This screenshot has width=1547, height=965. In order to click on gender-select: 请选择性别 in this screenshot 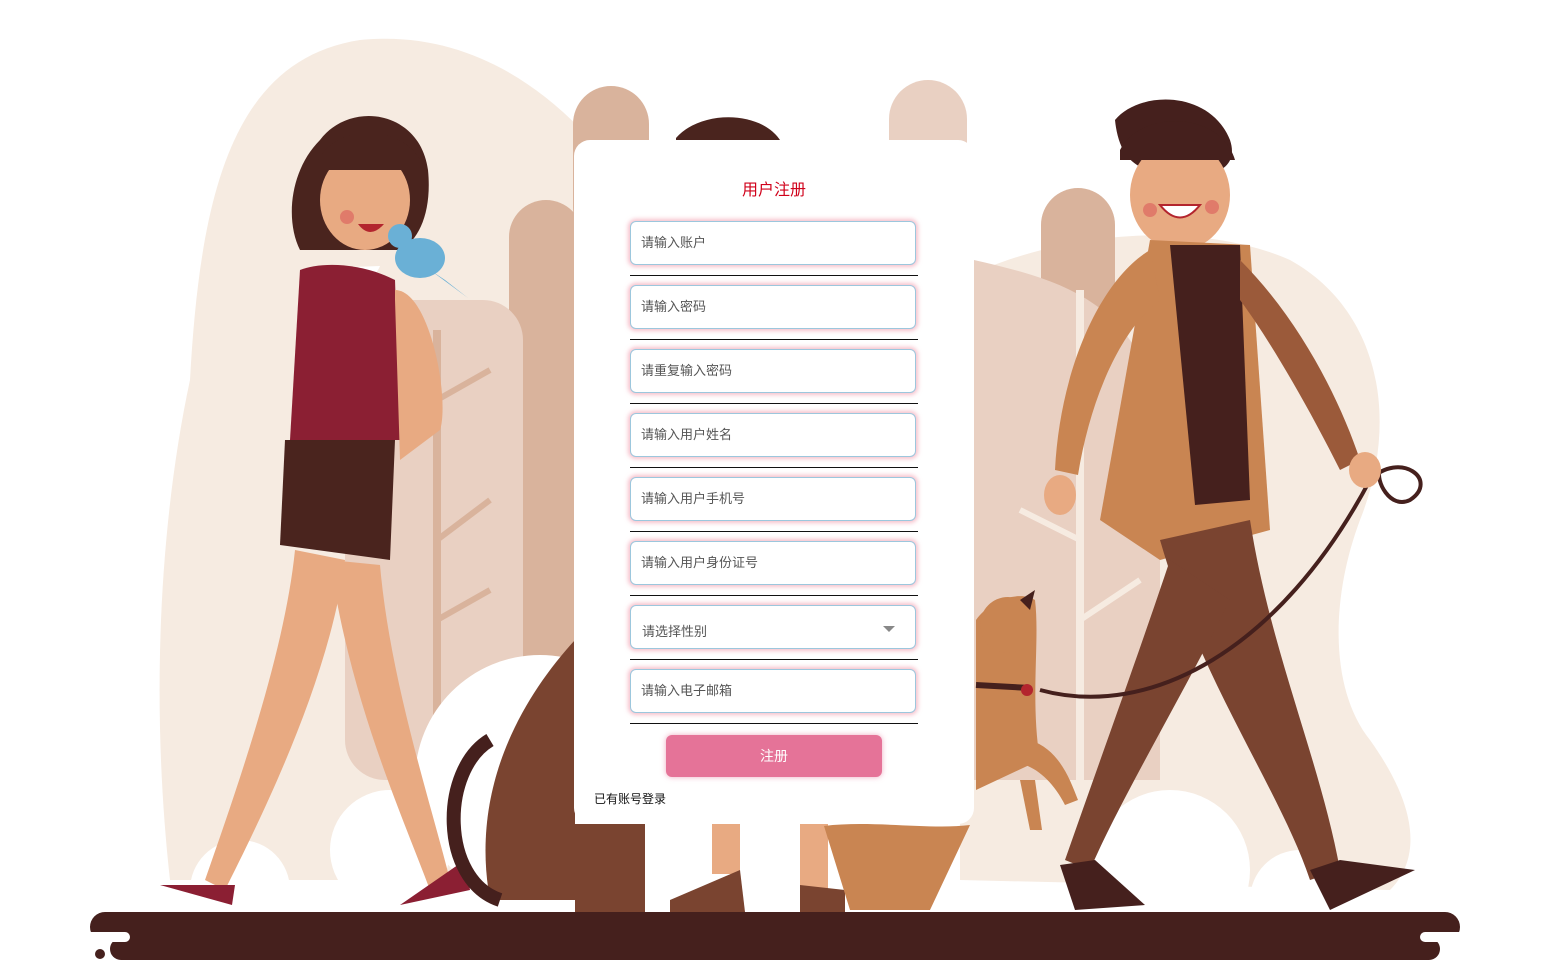, I will do `click(773, 627)`.